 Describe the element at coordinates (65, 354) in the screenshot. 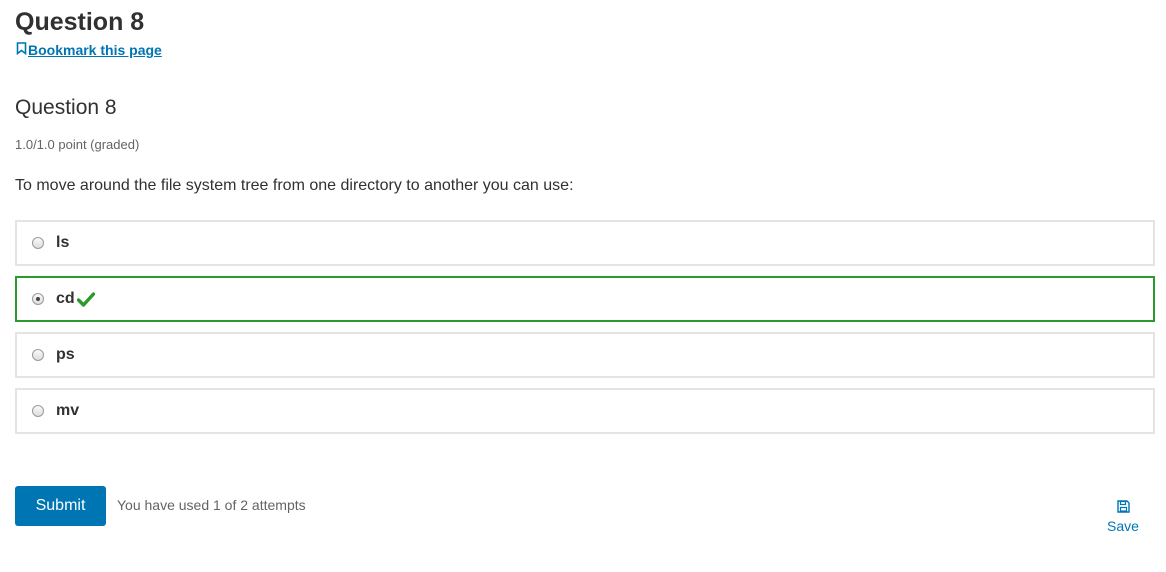

I see `option-label: ps` at that location.